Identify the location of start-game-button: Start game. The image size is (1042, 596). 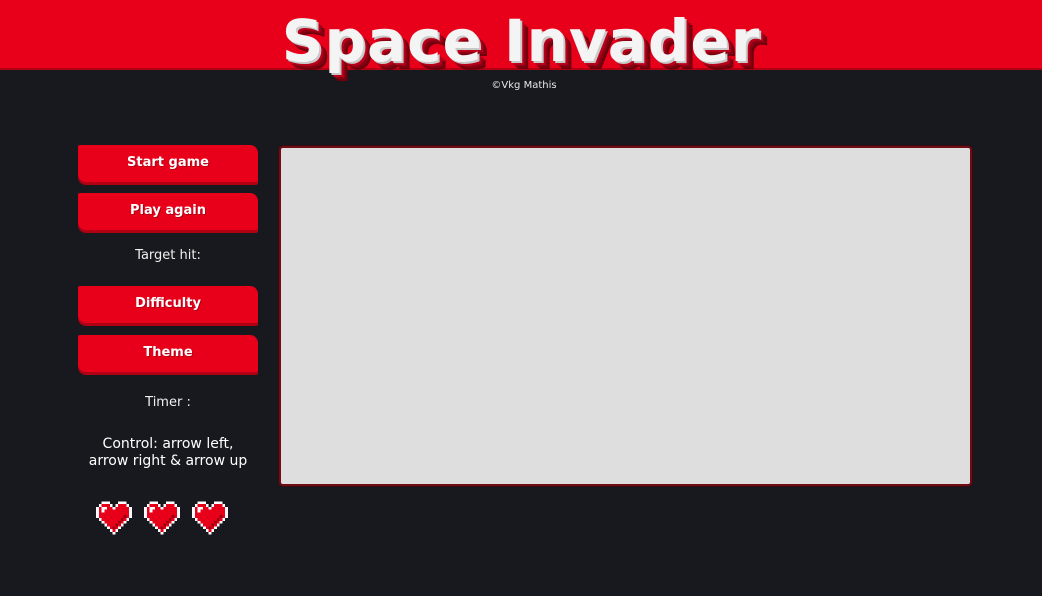
(168, 163).